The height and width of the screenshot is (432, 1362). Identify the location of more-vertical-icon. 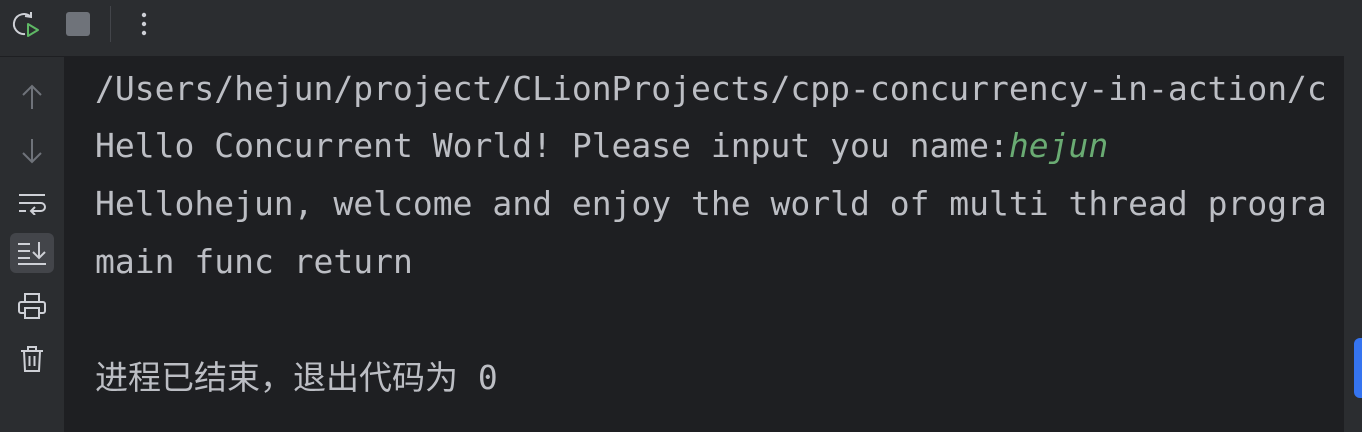
(144, 24).